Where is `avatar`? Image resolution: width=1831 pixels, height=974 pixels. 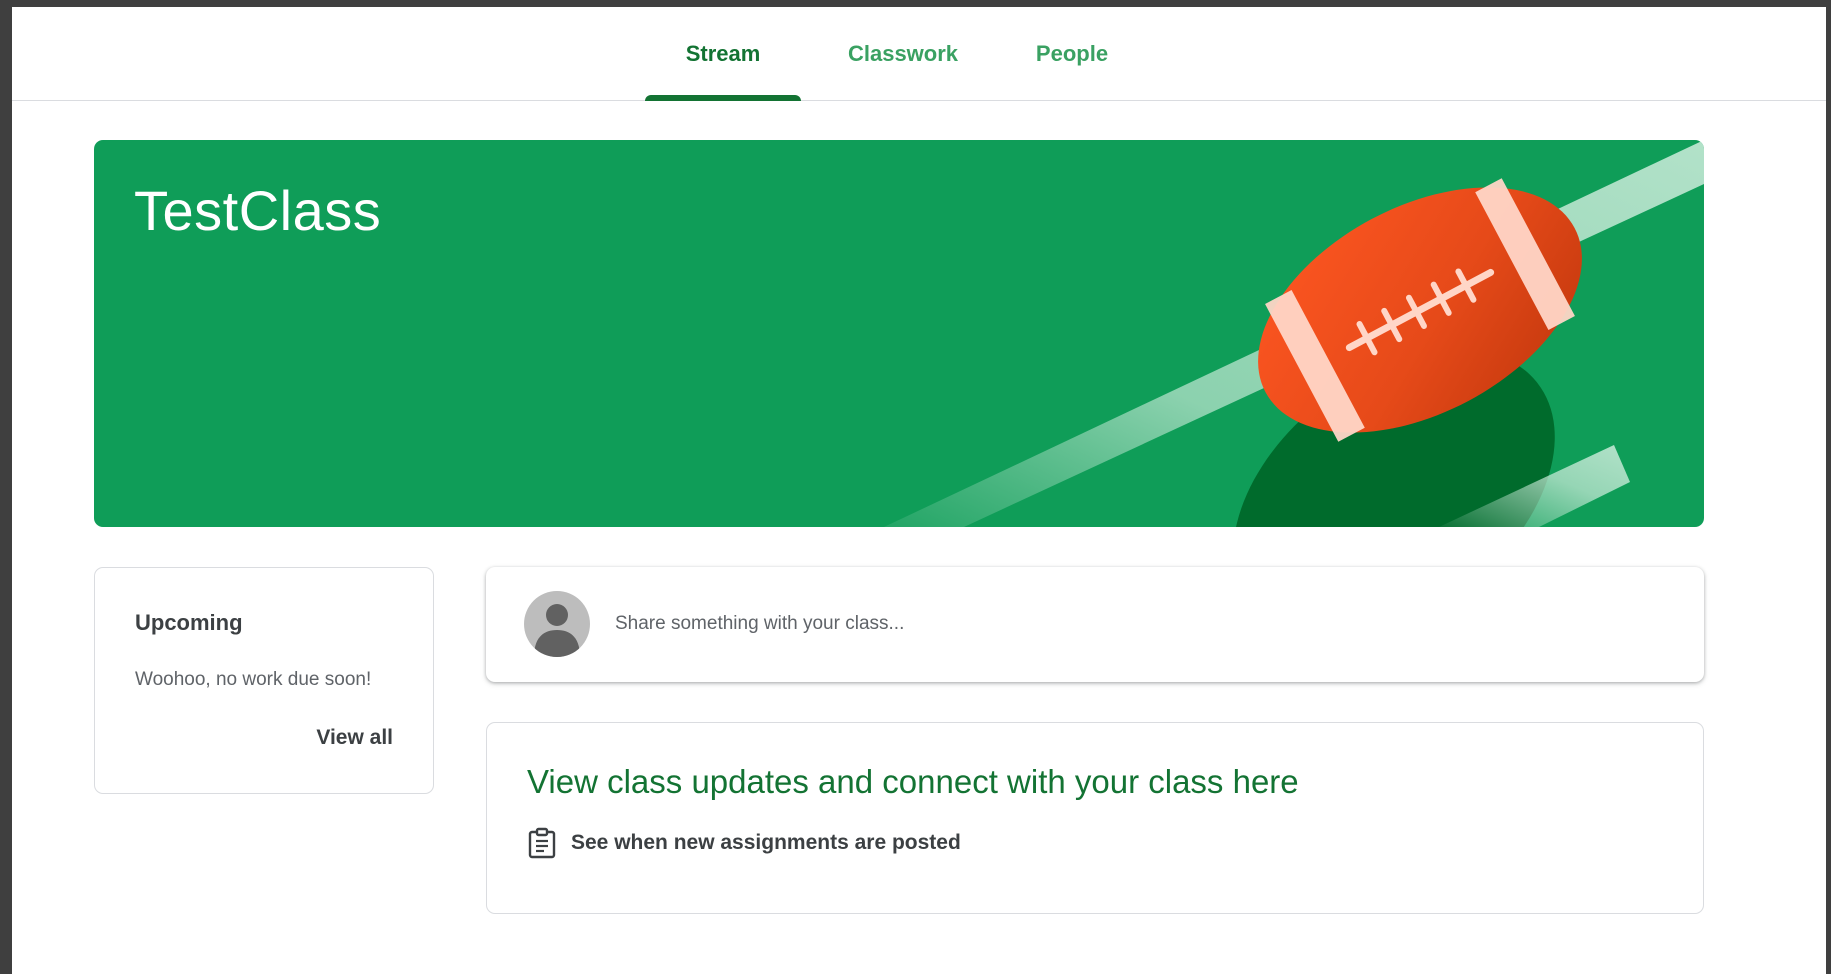 avatar is located at coordinates (557, 624).